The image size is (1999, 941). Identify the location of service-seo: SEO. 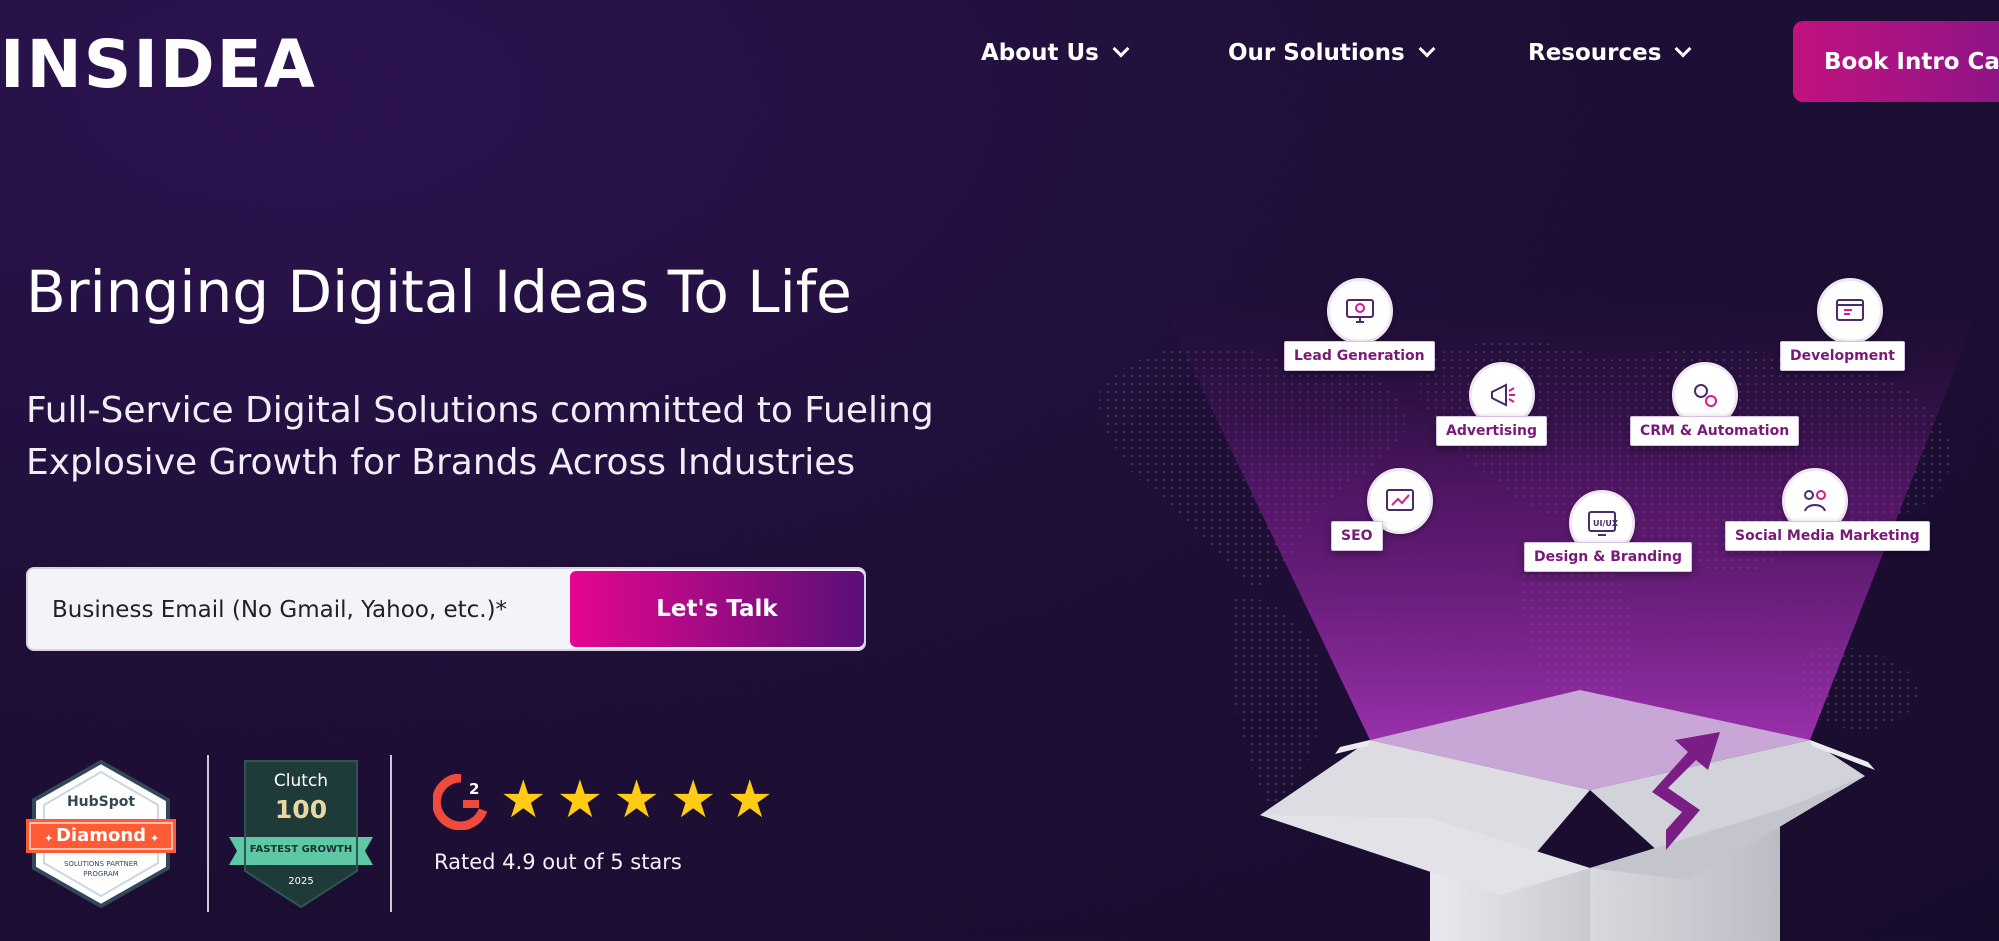
(1357, 536).